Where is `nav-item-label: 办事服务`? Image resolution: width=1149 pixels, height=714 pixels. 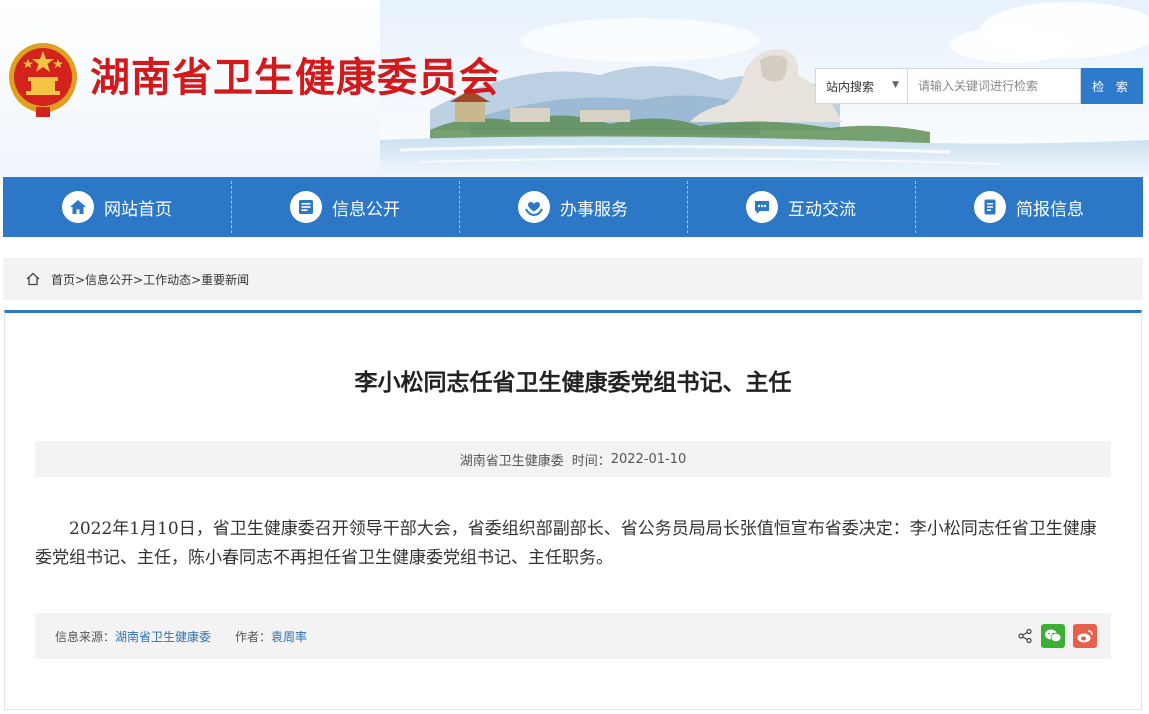 nav-item-label: 办事服务 is located at coordinates (594, 209).